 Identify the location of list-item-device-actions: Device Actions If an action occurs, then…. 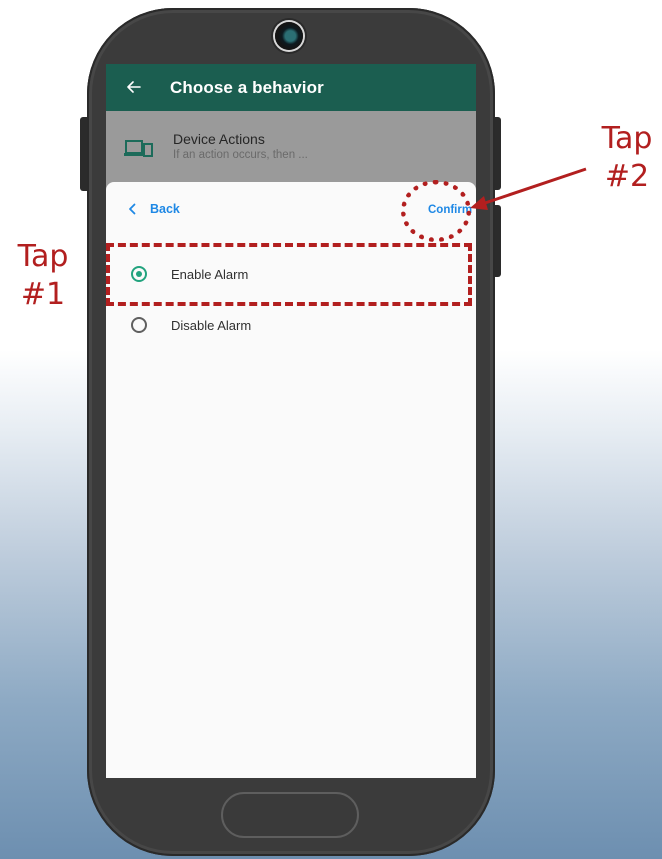
(291, 151).